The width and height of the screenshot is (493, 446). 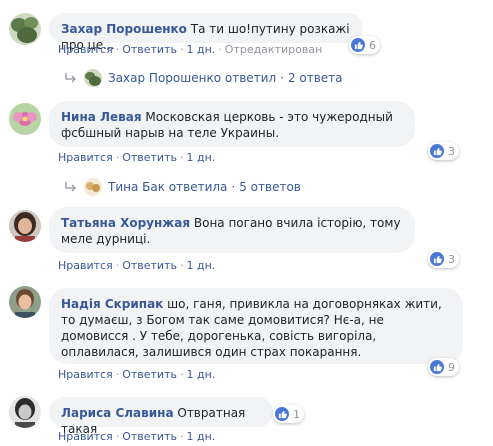 I want to click on edited-label: Отредактирован, so click(x=273, y=49).